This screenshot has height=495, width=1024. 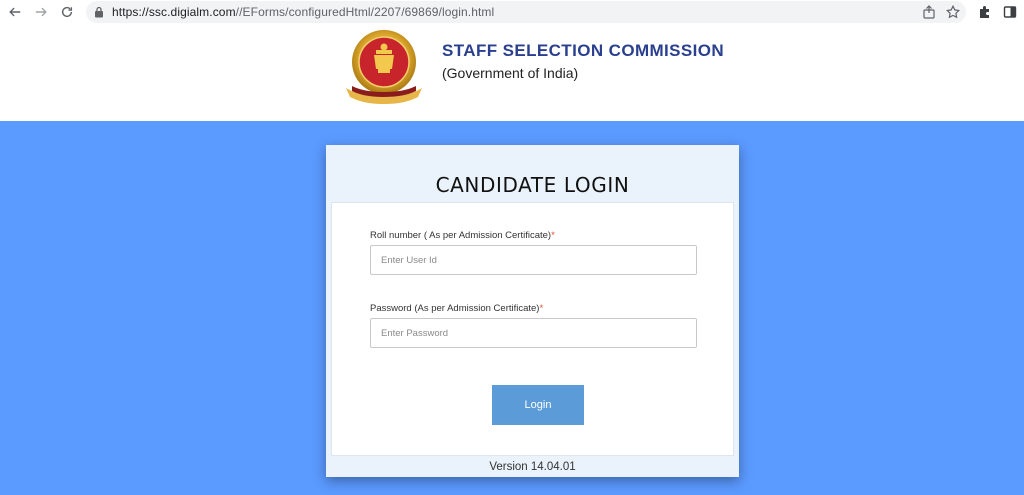 What do you see at coordinates (67, 12) in the screenshot?
I see `reload-icon` at bounding box center [67, 12].